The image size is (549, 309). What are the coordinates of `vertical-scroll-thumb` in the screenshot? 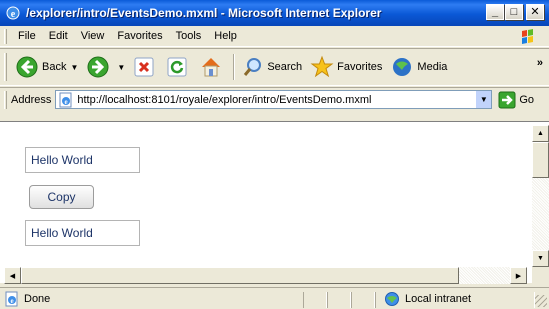 It's located at (540, 160).